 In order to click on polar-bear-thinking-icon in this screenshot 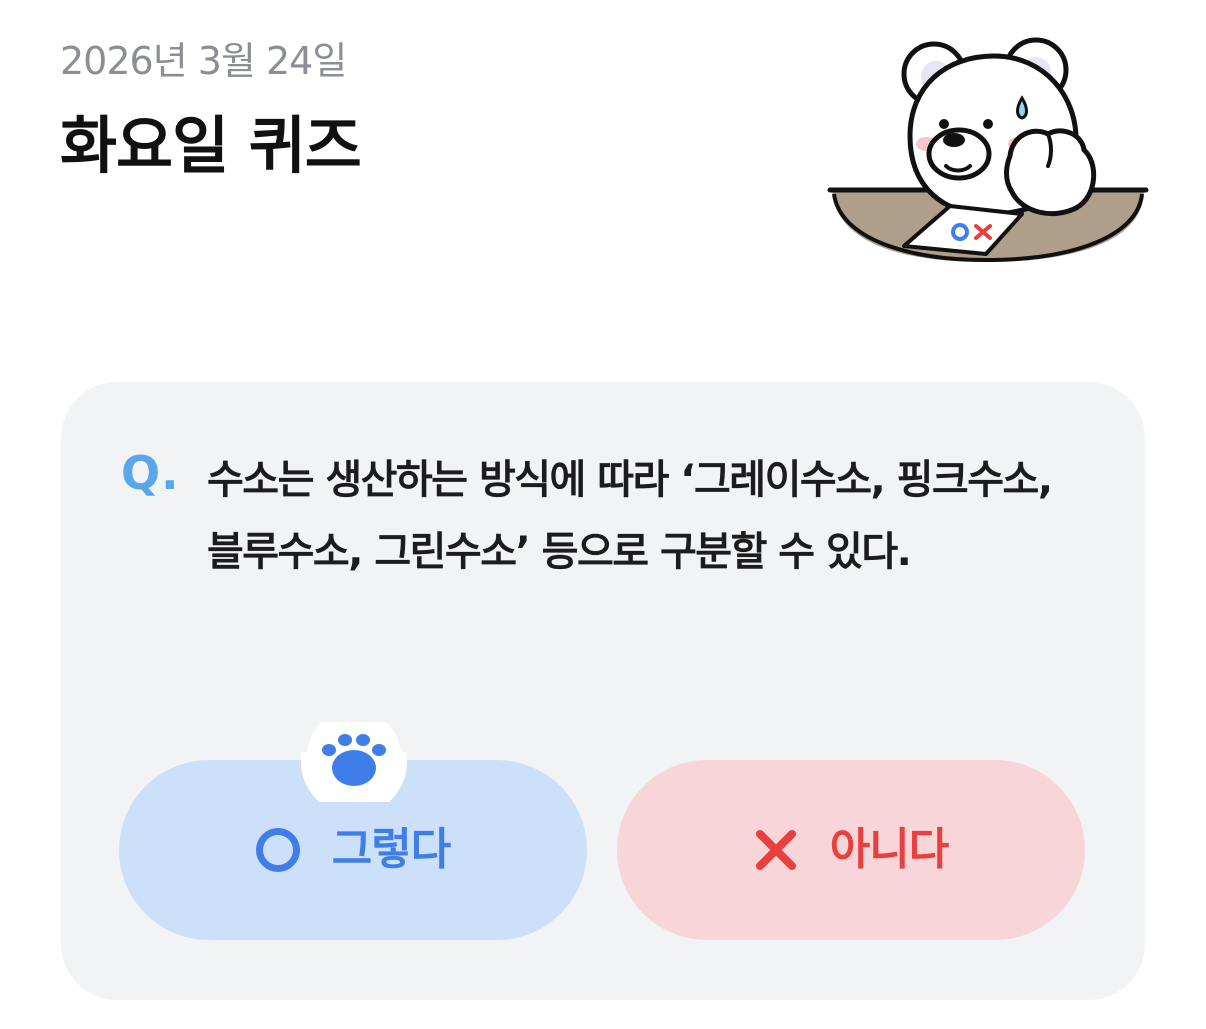, I will do `click(988, 146)`.